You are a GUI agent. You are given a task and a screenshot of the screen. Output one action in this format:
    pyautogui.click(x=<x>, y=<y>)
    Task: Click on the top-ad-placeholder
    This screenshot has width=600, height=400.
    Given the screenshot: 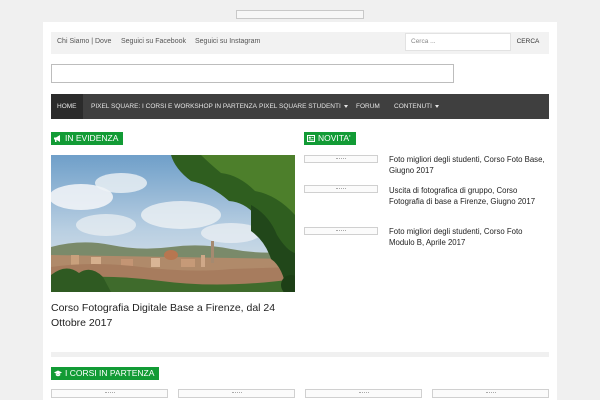 What is the action you would take?
    pyautogui.click(x=300, y=14)
    